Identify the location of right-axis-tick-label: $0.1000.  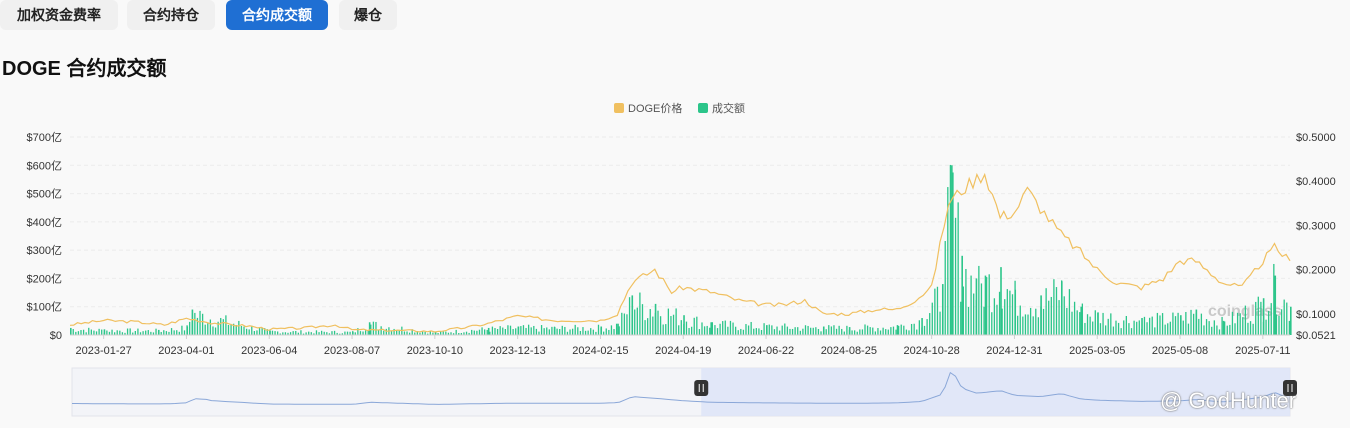
(1316, 315).